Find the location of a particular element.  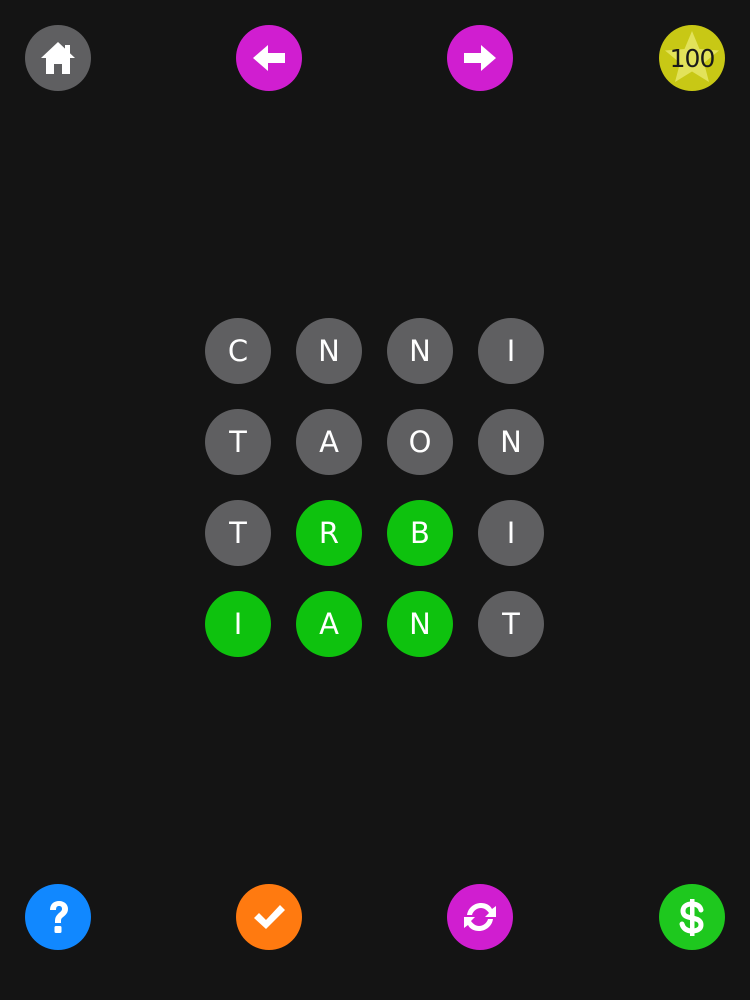

score-badge: 100 is located at coordinates (692, 58).